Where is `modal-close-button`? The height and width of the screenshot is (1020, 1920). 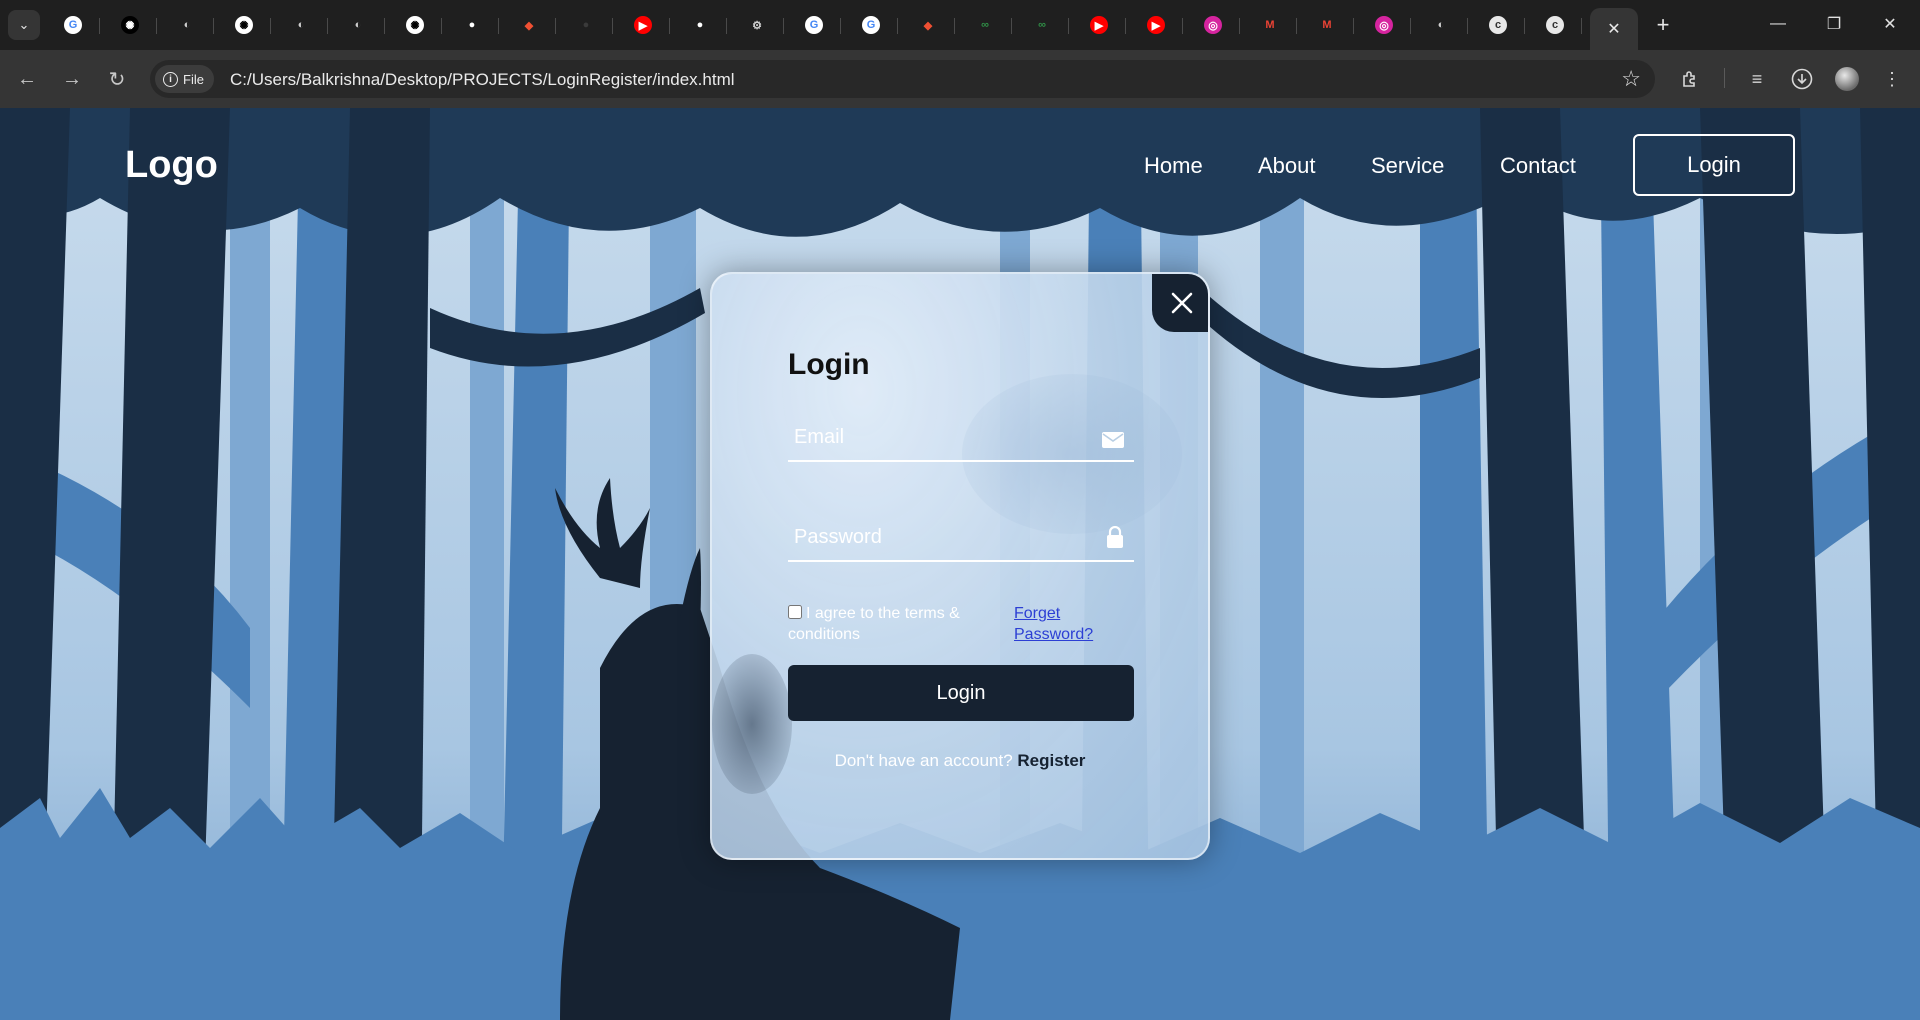 modal-close-button is located at coordinates (1180, 303).